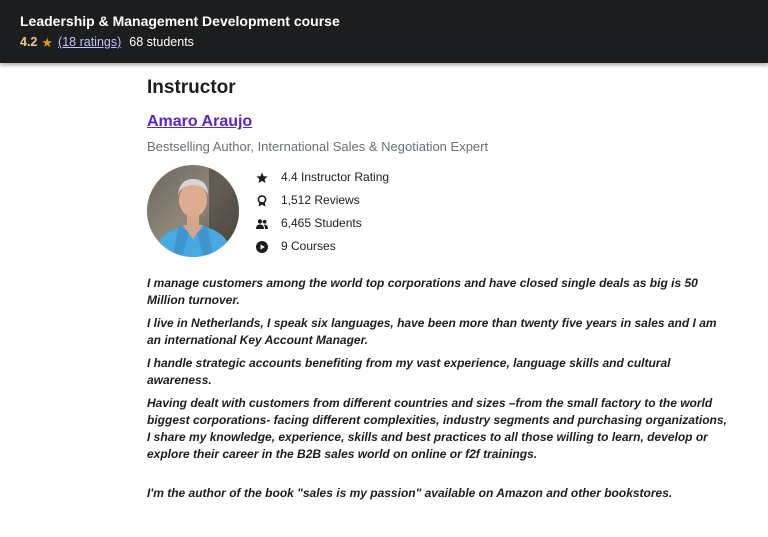 The height and width of the screenshot is (537, 768). Describe the element at coordinates (335, 177) in the screenshot. I see `stat-label: 4.4 Instructor Rating` at that location.